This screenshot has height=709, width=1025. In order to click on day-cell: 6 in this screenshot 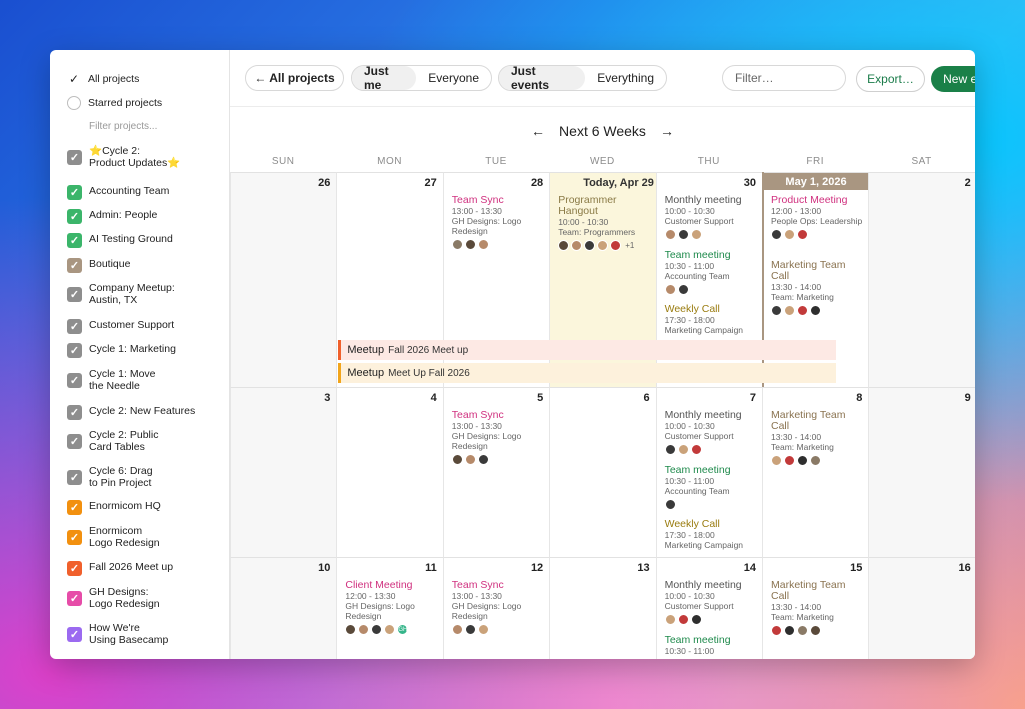, I will do `click(602, 472)`.